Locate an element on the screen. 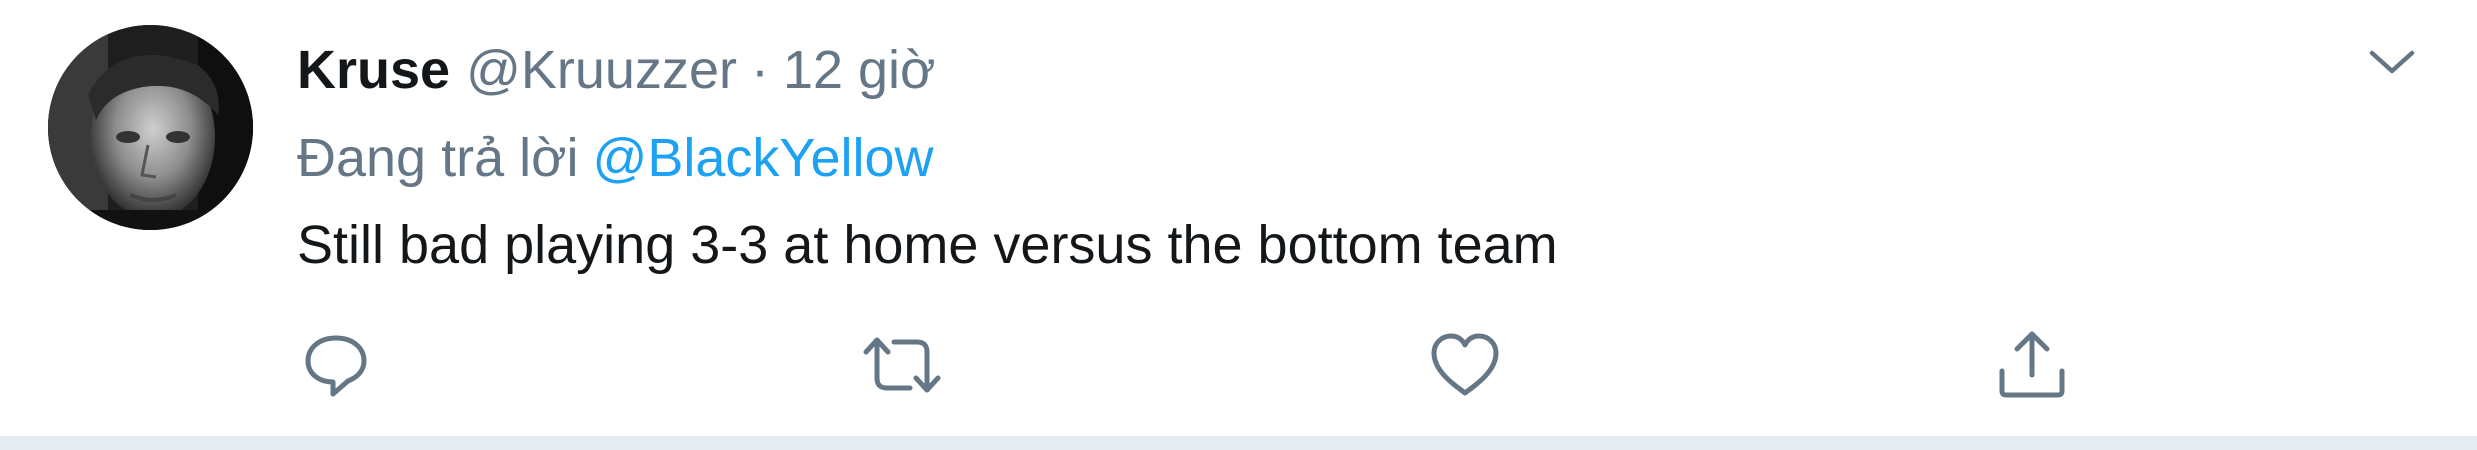  more-options-button is located at coordinates (2392, 64).